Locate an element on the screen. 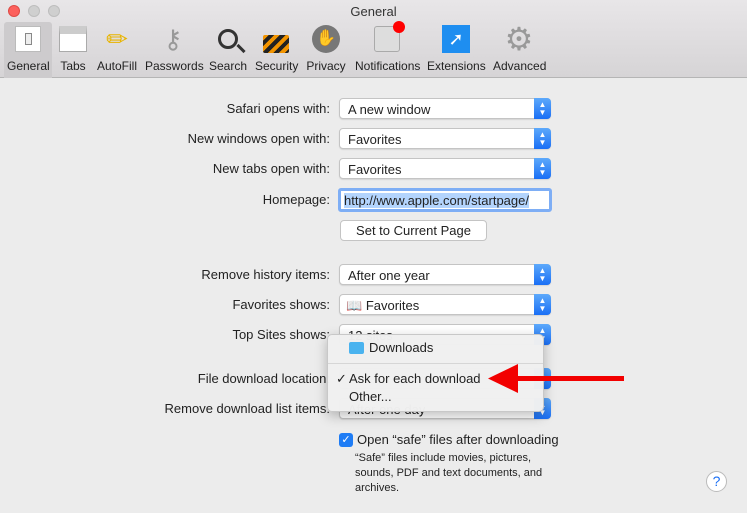 This screenshot has height=513, width=747. tab-passwords: ⚷ Passwords is located at coordinates (173, 50).